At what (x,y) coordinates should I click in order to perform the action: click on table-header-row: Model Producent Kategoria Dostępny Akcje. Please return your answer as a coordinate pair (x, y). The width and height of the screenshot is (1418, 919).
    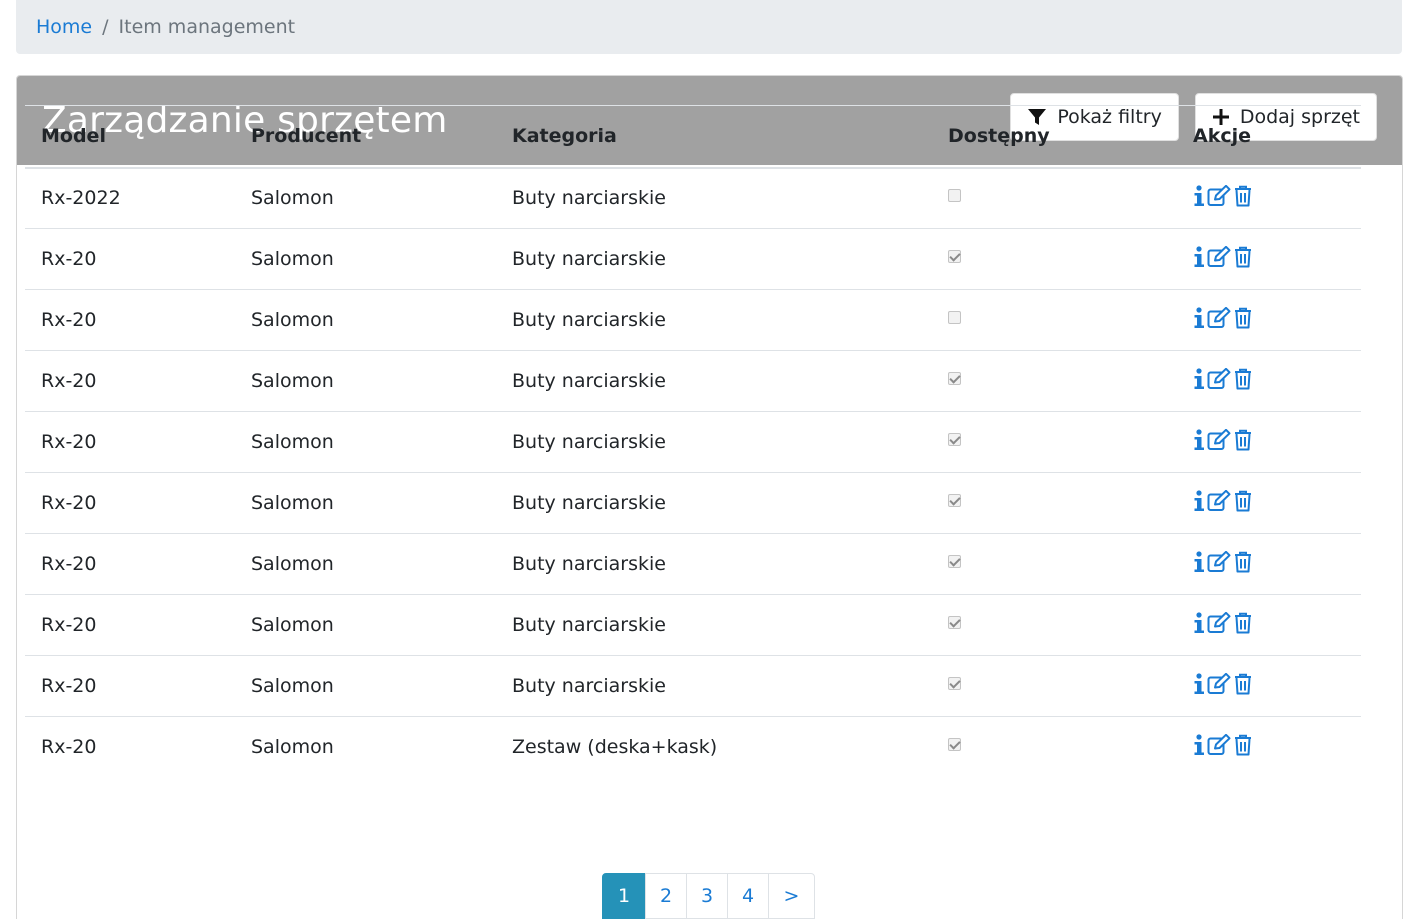
    Looking at the image, I should click on (693, 137).